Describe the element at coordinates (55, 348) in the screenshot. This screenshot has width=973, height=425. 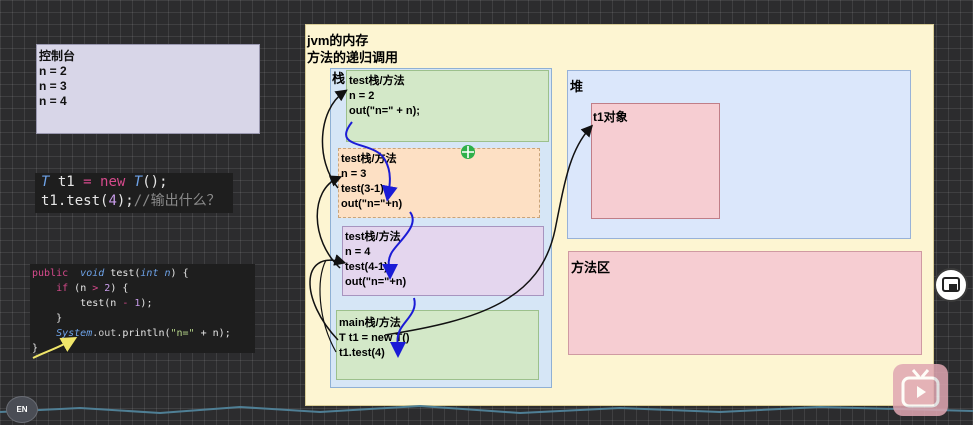
I see `hint-arrow` at that location.